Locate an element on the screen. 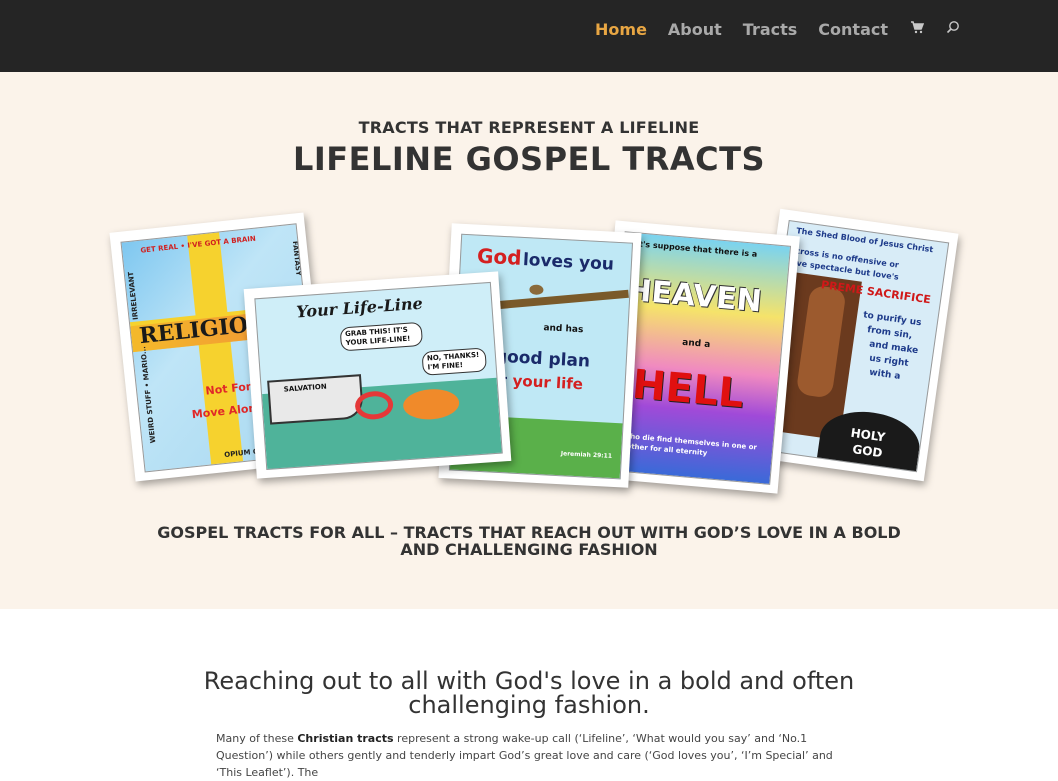 This screenshot has height=781, width=1058. search-icon is located at coordinates (953, 30).